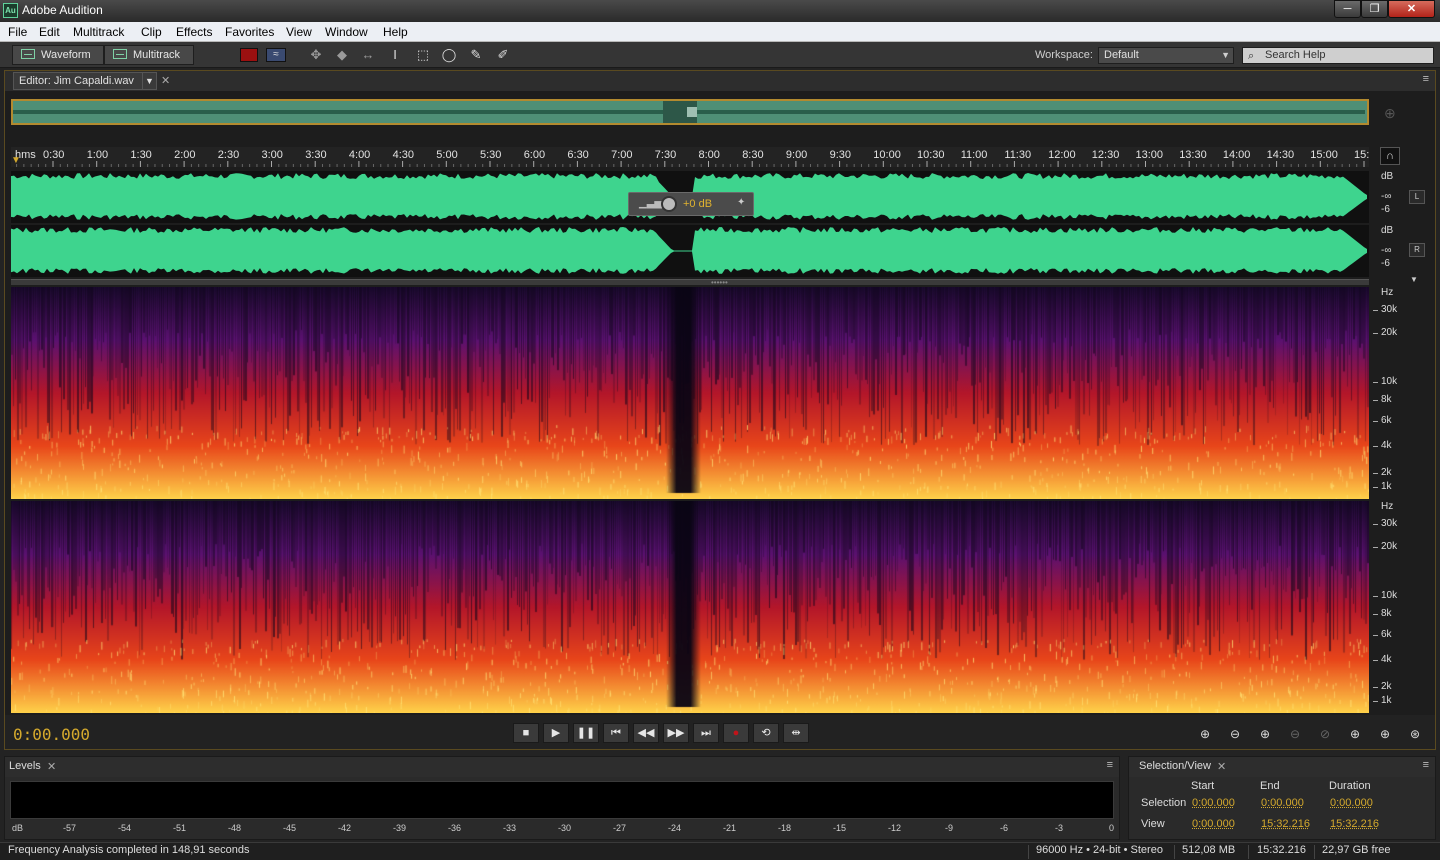  I want to click on pitch-display-toggle: ≈, so click(276, 55).